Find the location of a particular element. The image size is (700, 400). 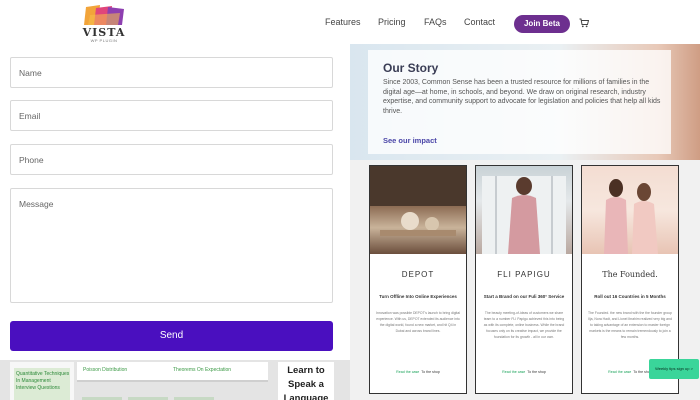

nav-features: Features is located at coordinates (343, 22).